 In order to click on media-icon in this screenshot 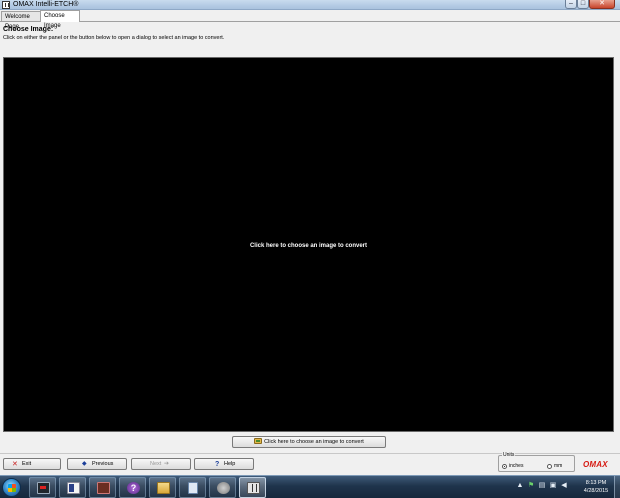, I will do `click(103, 488)`.